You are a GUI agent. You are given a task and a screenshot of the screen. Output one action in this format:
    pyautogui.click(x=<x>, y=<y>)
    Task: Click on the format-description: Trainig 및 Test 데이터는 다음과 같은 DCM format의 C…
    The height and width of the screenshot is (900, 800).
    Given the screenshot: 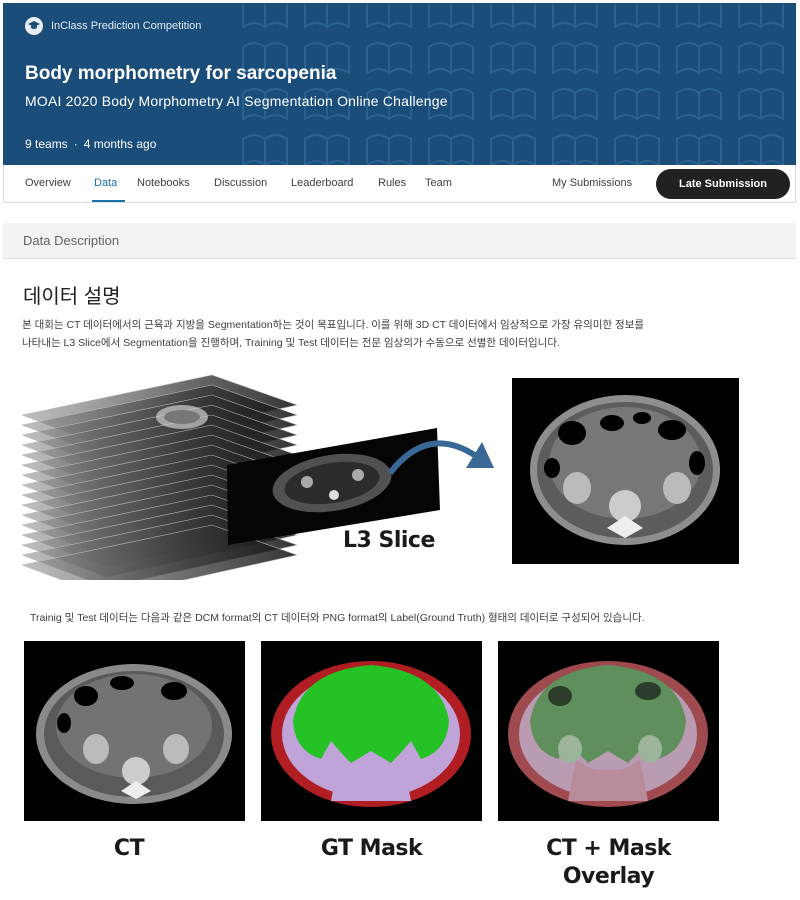 What is the action you would take?
    pyautogui.click(x=337, y=618)
    